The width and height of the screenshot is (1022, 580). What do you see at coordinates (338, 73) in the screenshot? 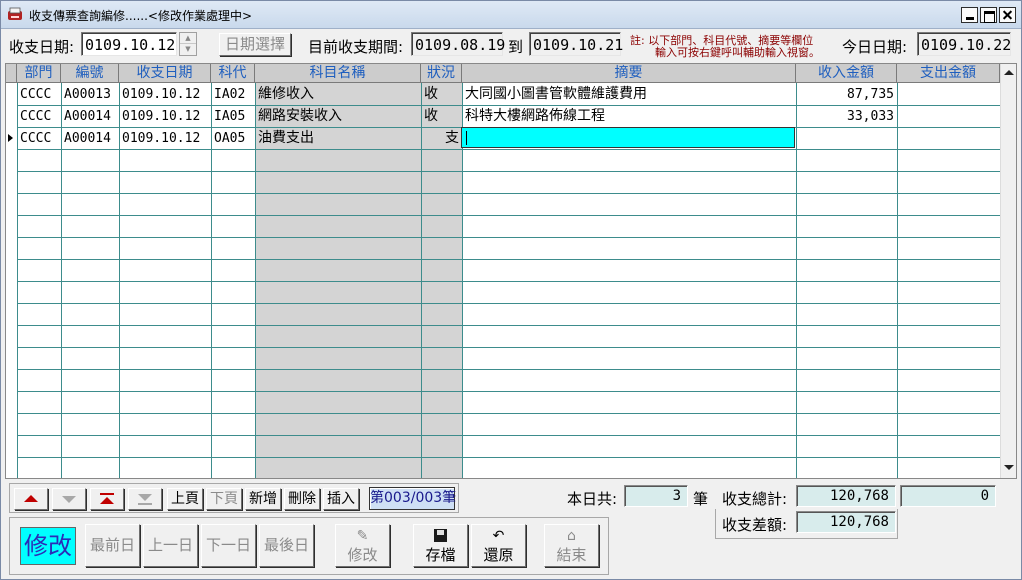
I see `col-header-account-name: 科目名稱` at bounding box center [338, 73].